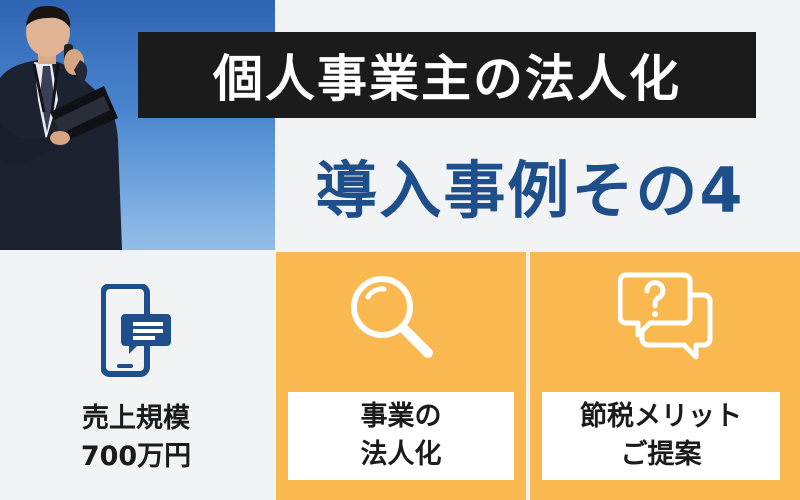 This screenshot has height=500, width=800. I want to click on case-study-subtitle: 導入事例その4, so click(530, 190).